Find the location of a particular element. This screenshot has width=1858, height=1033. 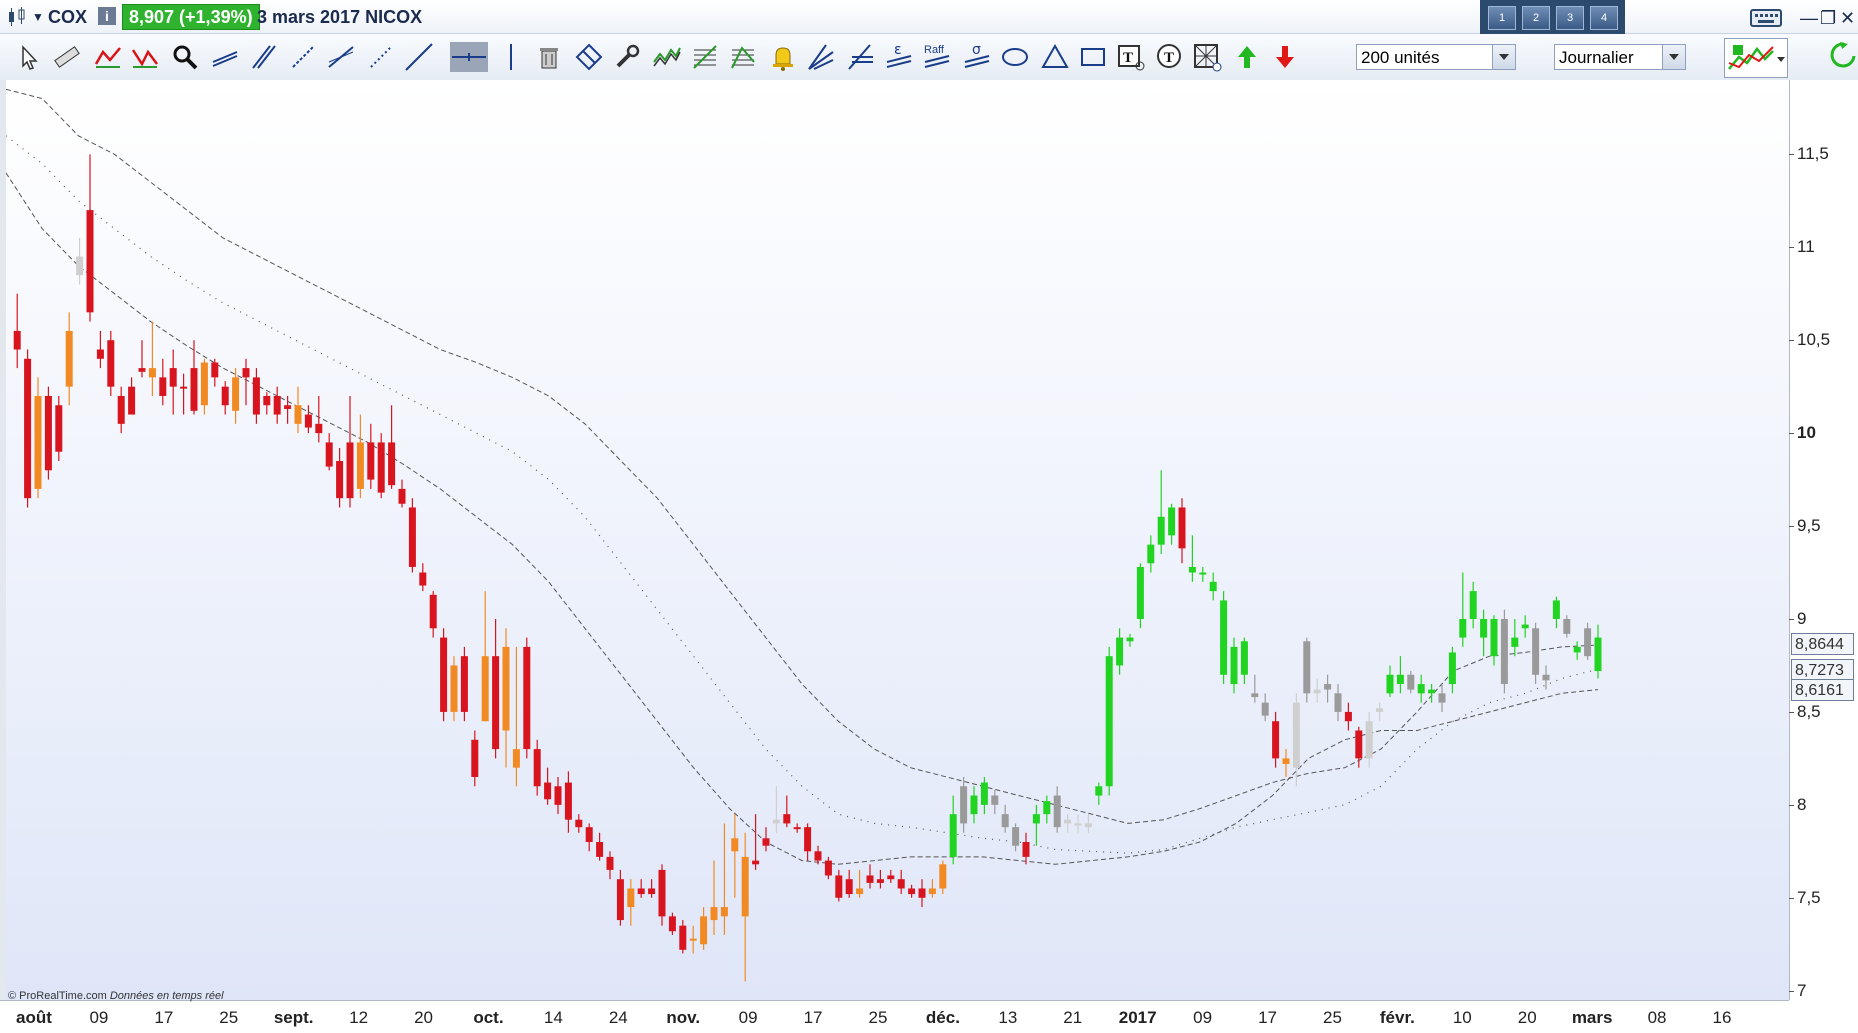

horizontal-line-tool is located at coordinates (469, 57).